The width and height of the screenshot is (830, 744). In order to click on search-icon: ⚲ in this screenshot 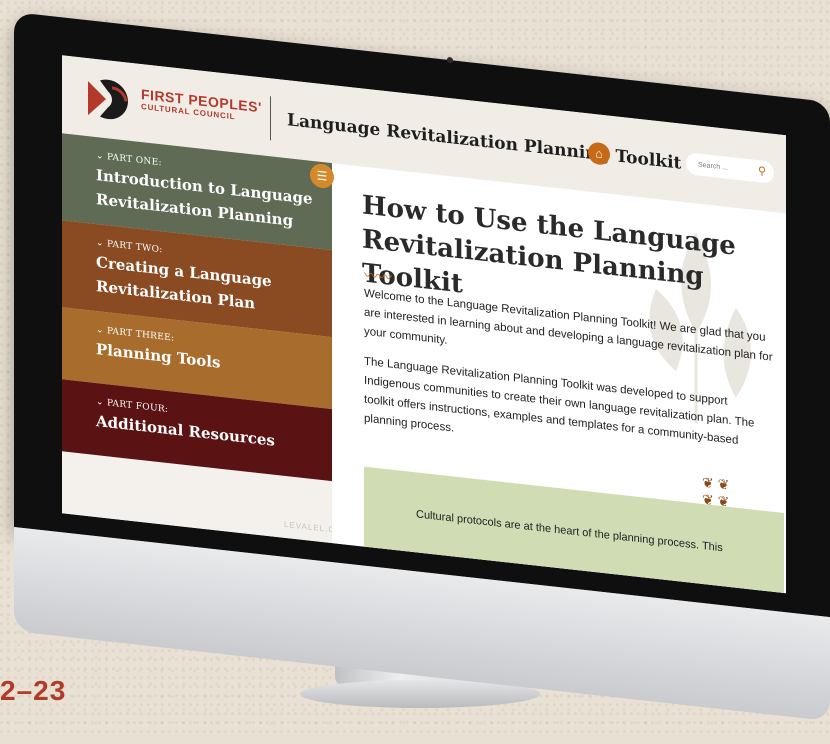, I will do `click(762, 171)`.